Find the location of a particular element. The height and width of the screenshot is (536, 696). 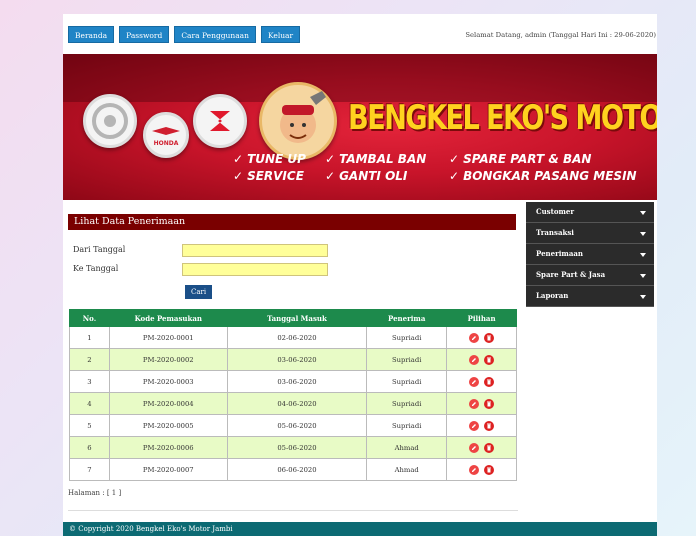

cell-kode: PM-2020-0006 is located at coordinates (168, 447).